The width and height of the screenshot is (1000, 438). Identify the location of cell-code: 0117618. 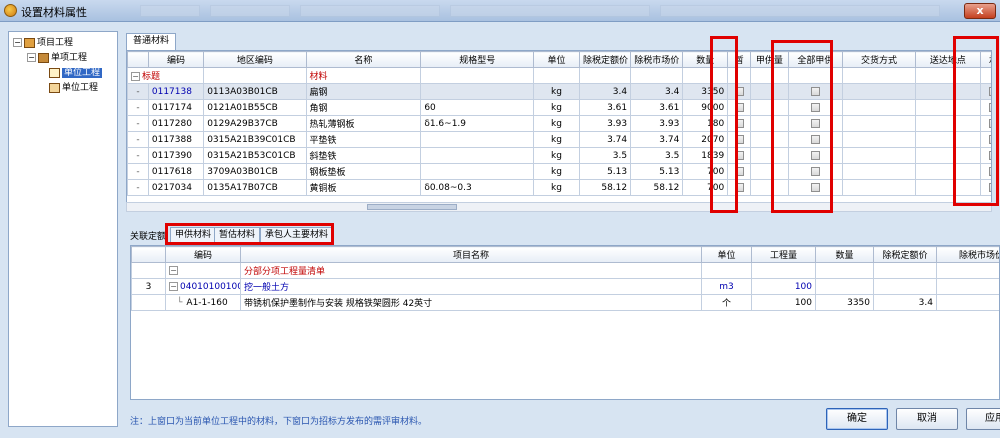
(176, 171).